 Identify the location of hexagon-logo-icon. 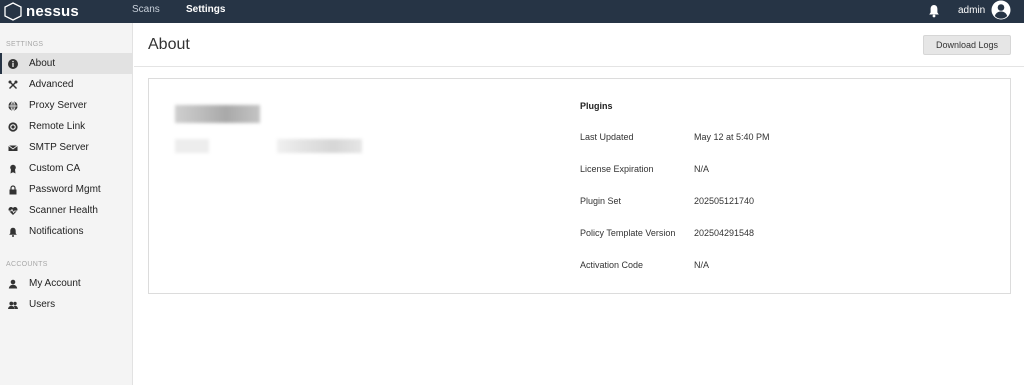
(13, 11).